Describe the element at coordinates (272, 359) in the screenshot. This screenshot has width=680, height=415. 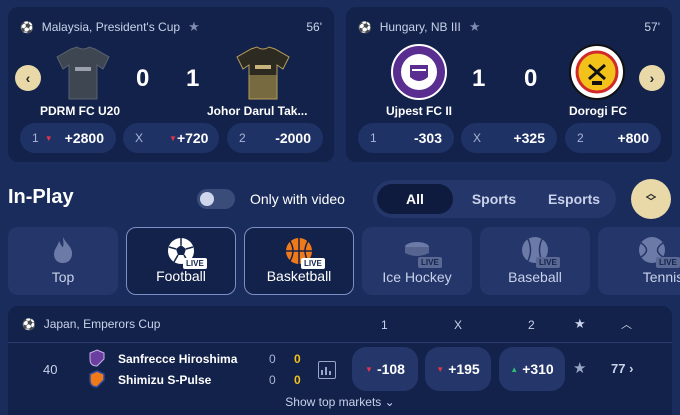
I see `home-corners: 0` at that location.